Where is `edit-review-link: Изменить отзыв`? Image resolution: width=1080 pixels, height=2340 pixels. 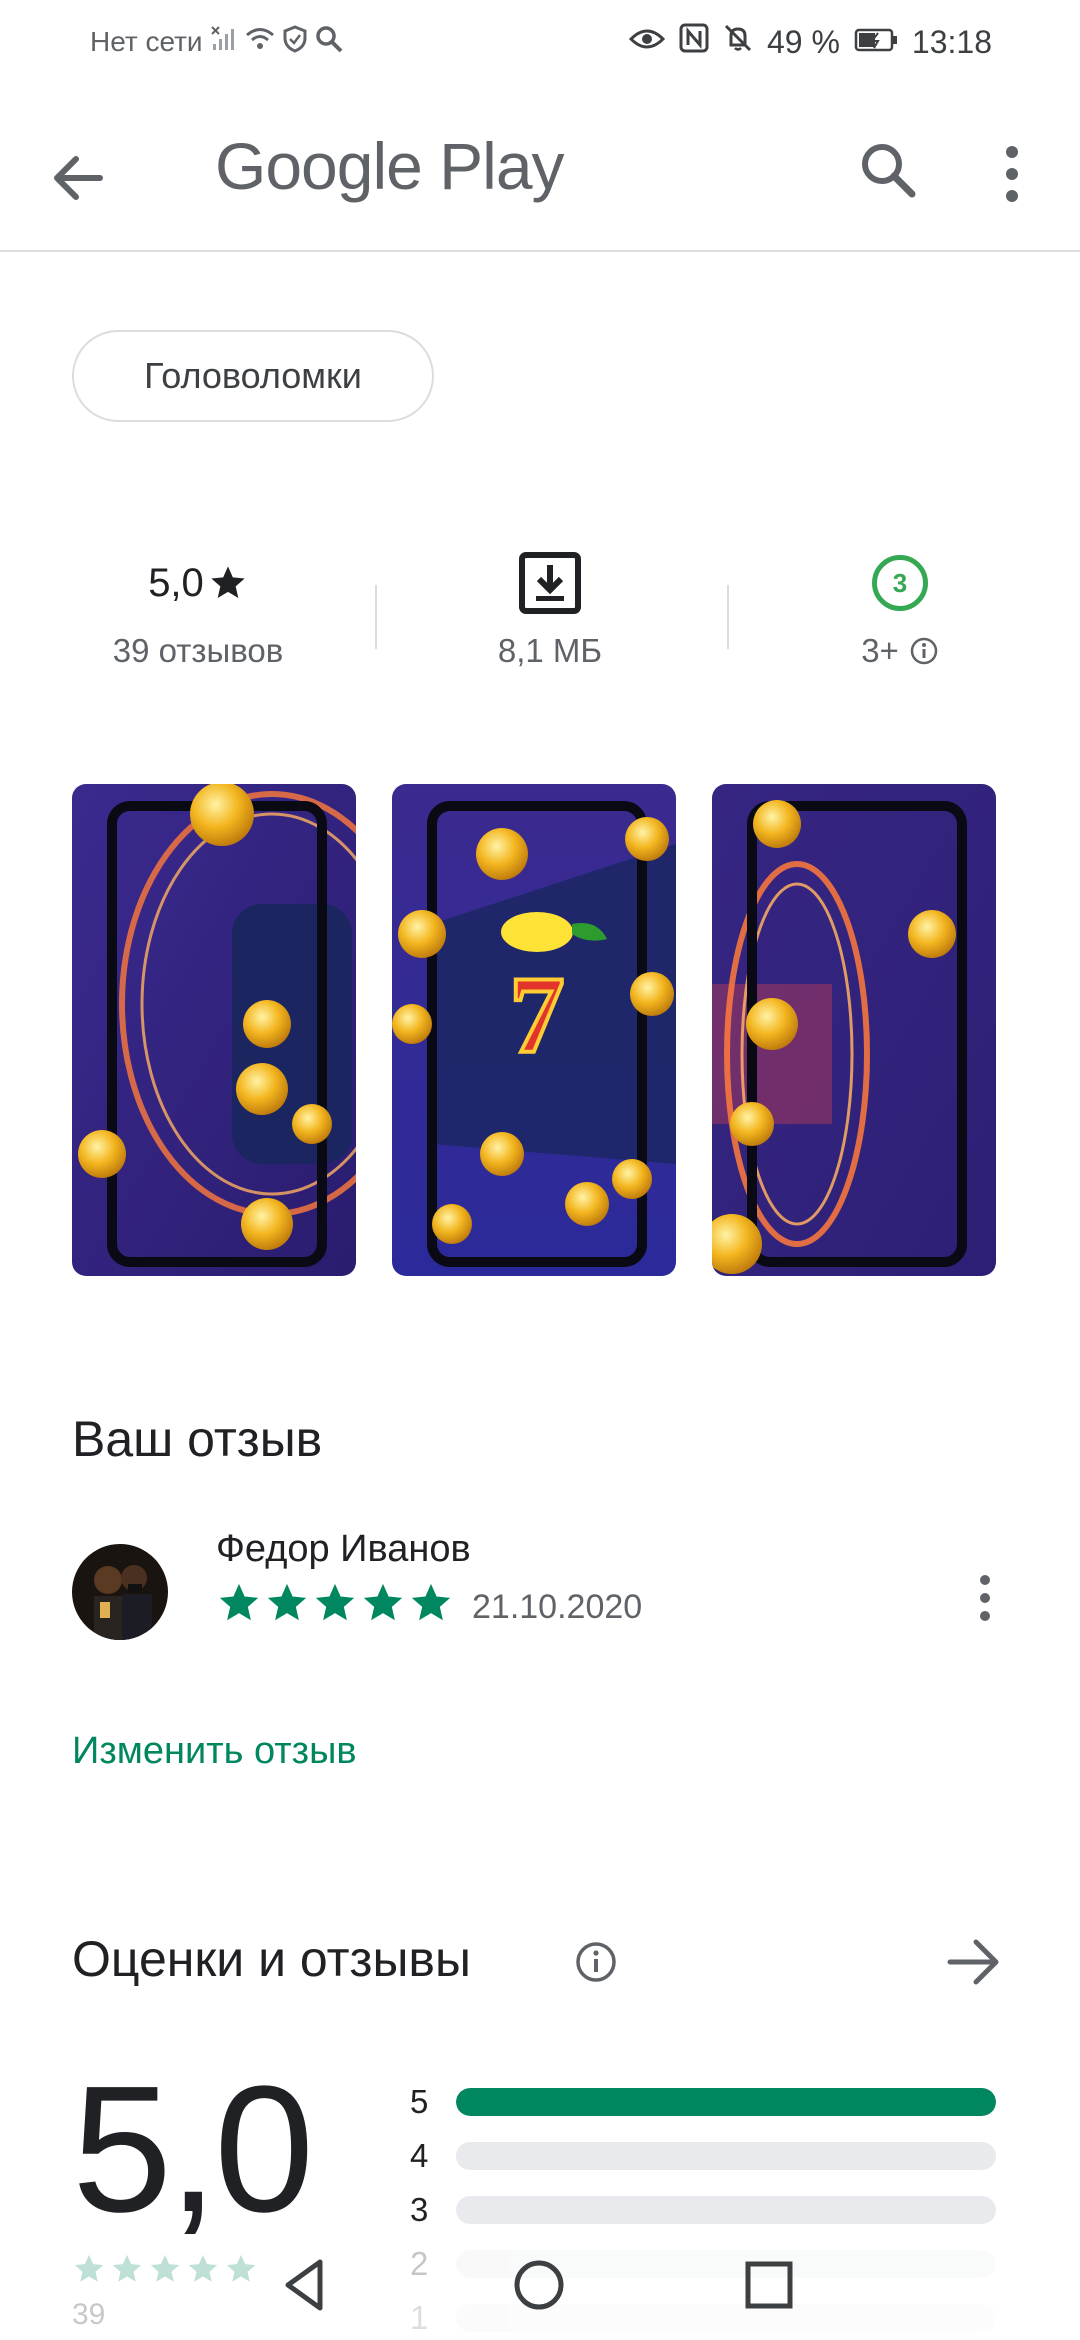 edit-review-link: Изменить отзыв is located at coordinates (214, 1751).